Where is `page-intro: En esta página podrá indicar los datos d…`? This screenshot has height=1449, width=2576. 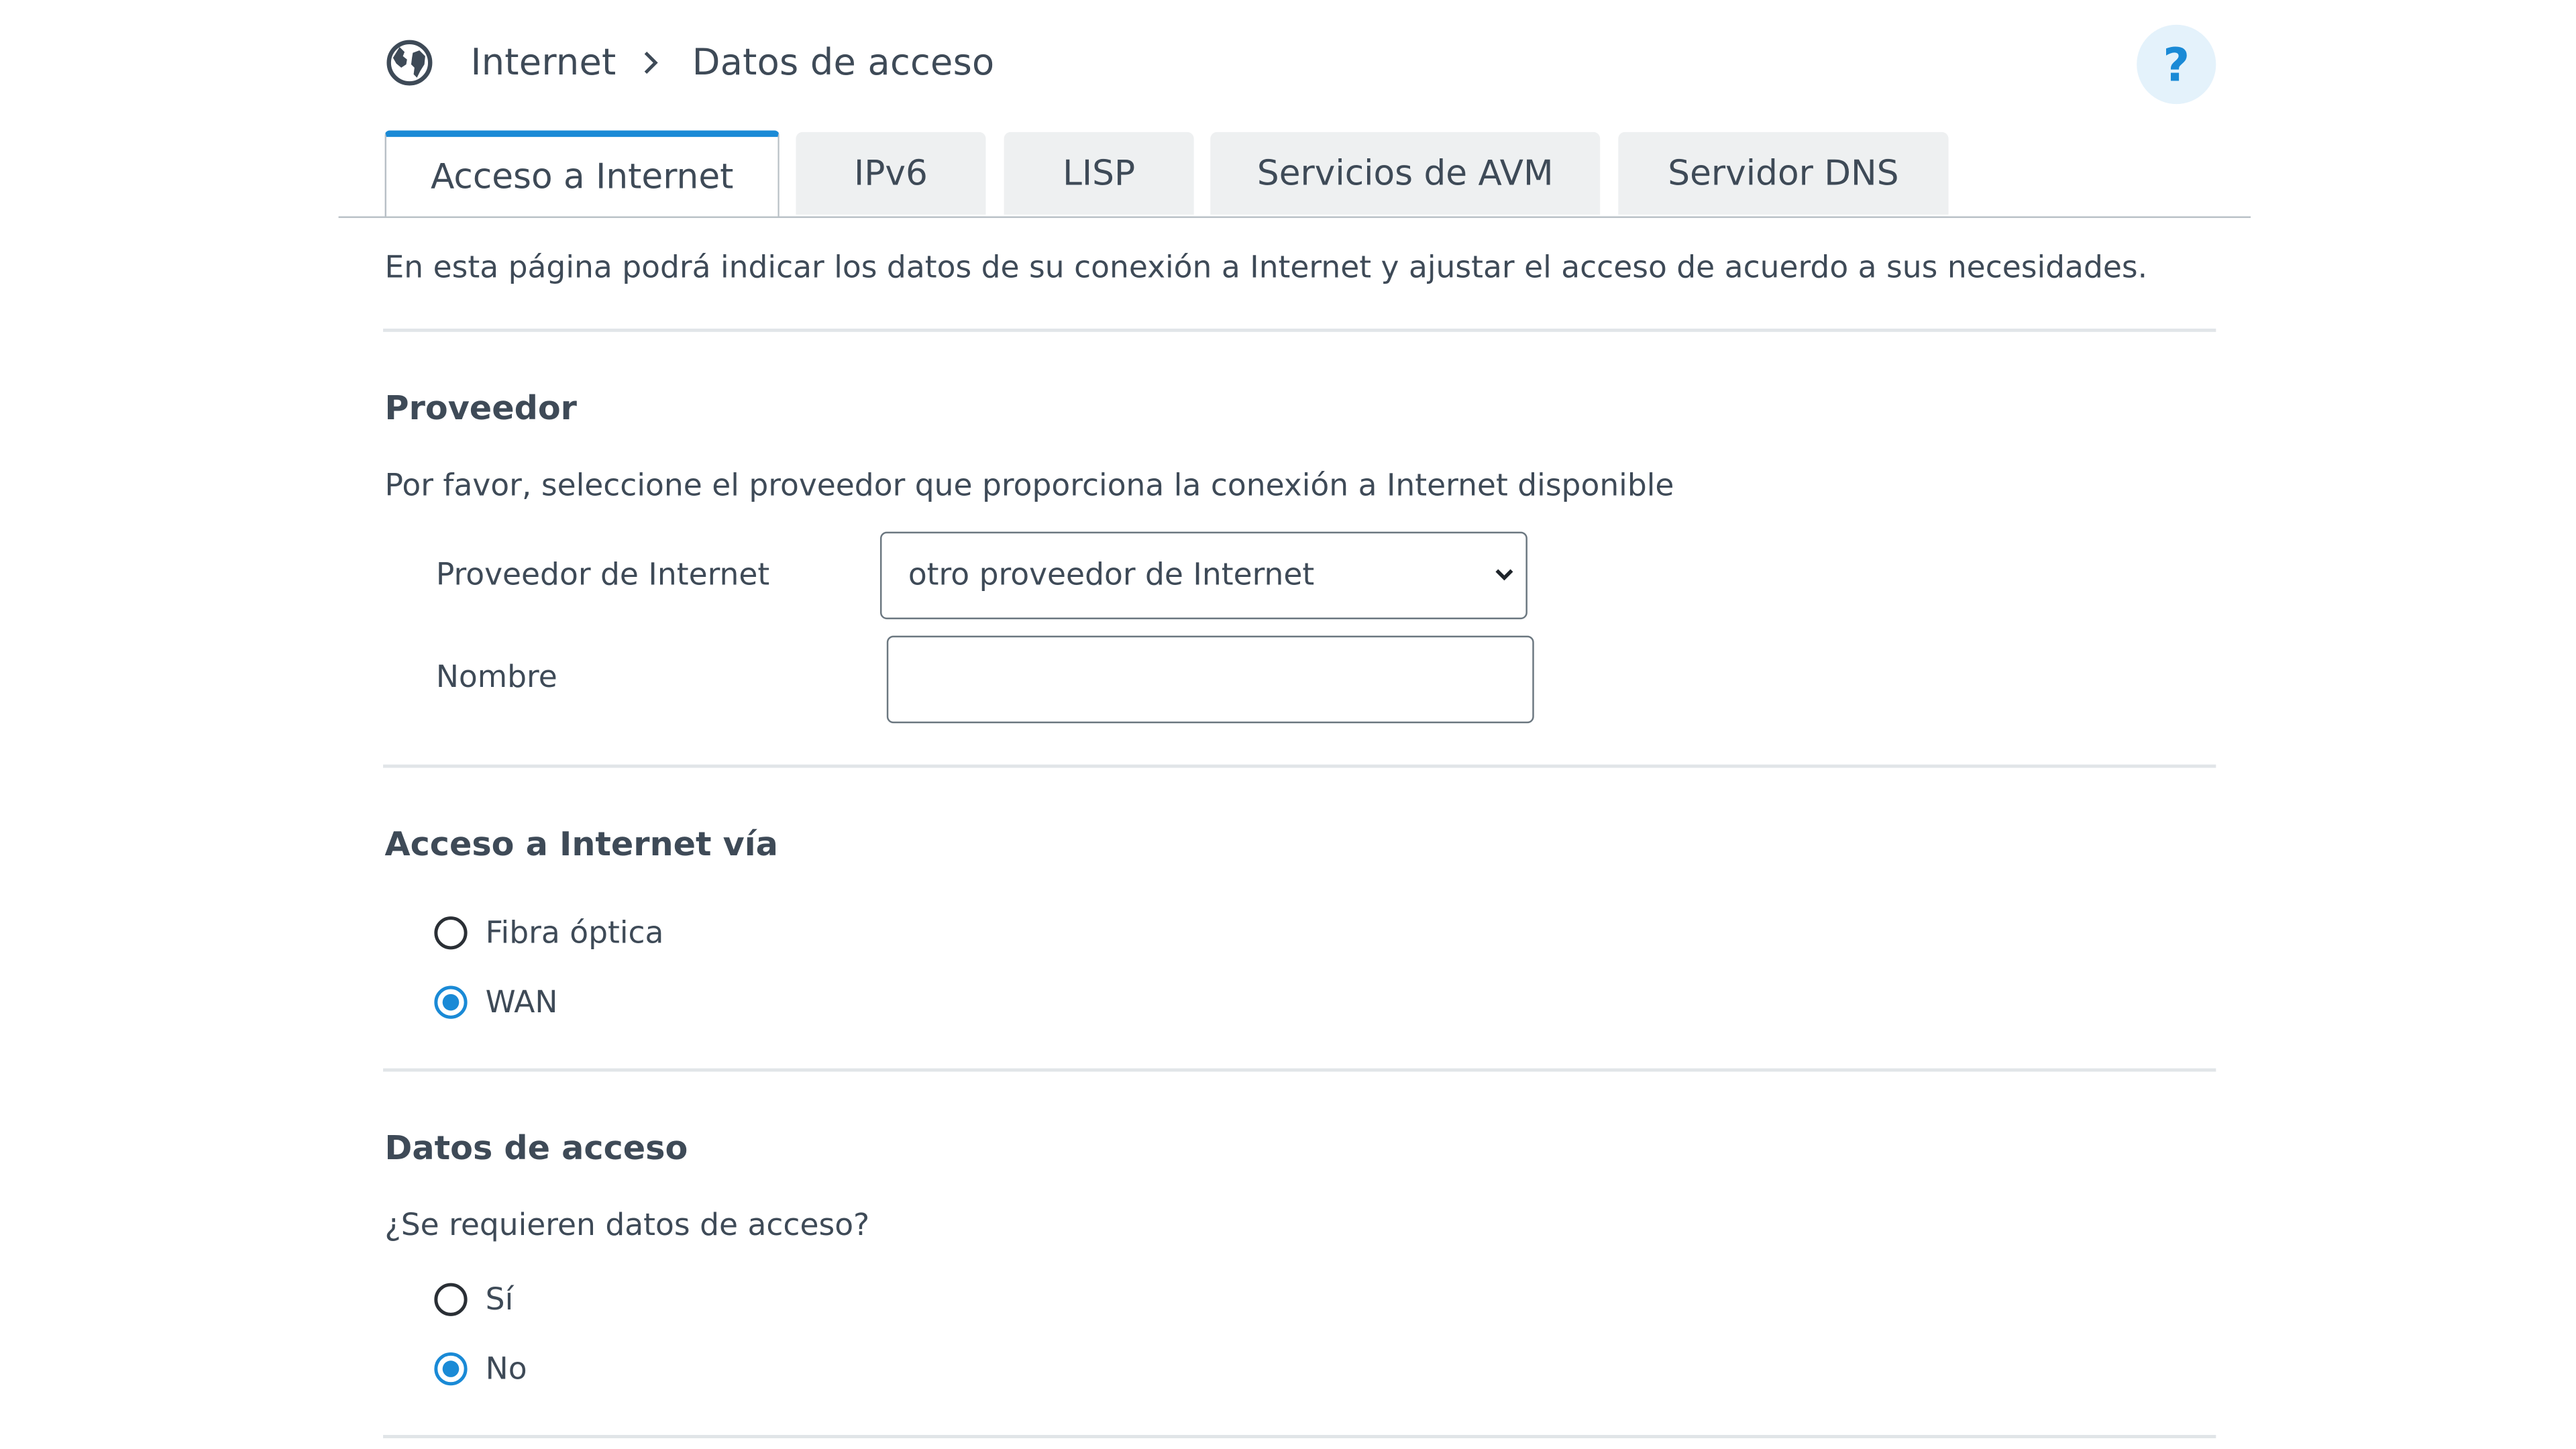 page-intro: En esta página podrá indicar los datos d… is located at coordinates (1266, 268).